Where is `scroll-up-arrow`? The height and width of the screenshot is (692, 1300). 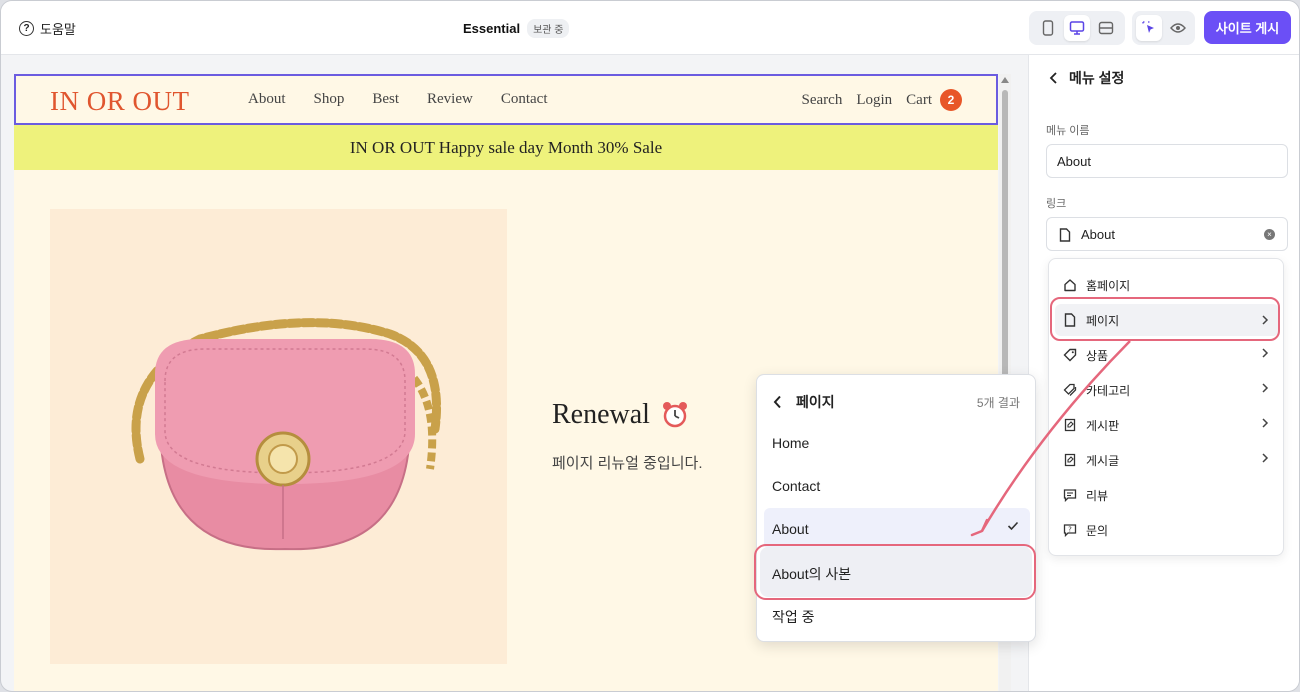
scroll-up-arrow is located at coordinates (1005, 80).